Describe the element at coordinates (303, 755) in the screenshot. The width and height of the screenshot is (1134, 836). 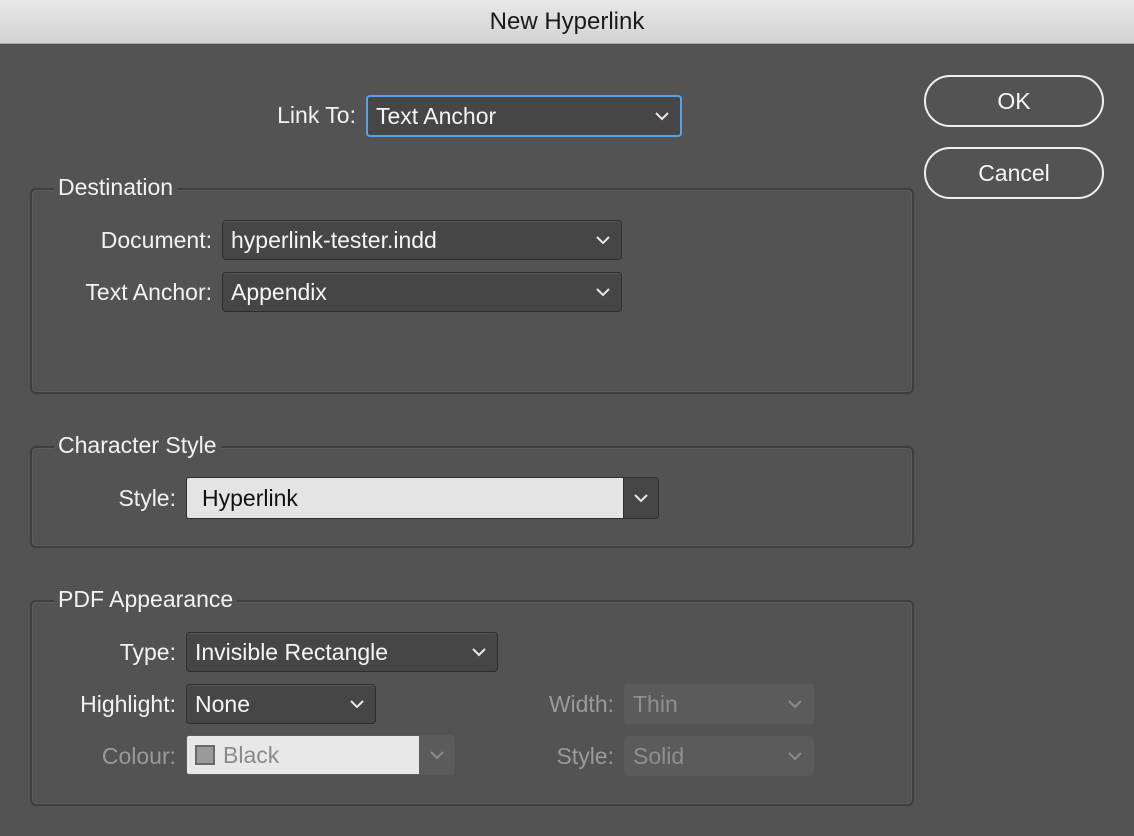
I see `colour-combo-field: Black` at that location.